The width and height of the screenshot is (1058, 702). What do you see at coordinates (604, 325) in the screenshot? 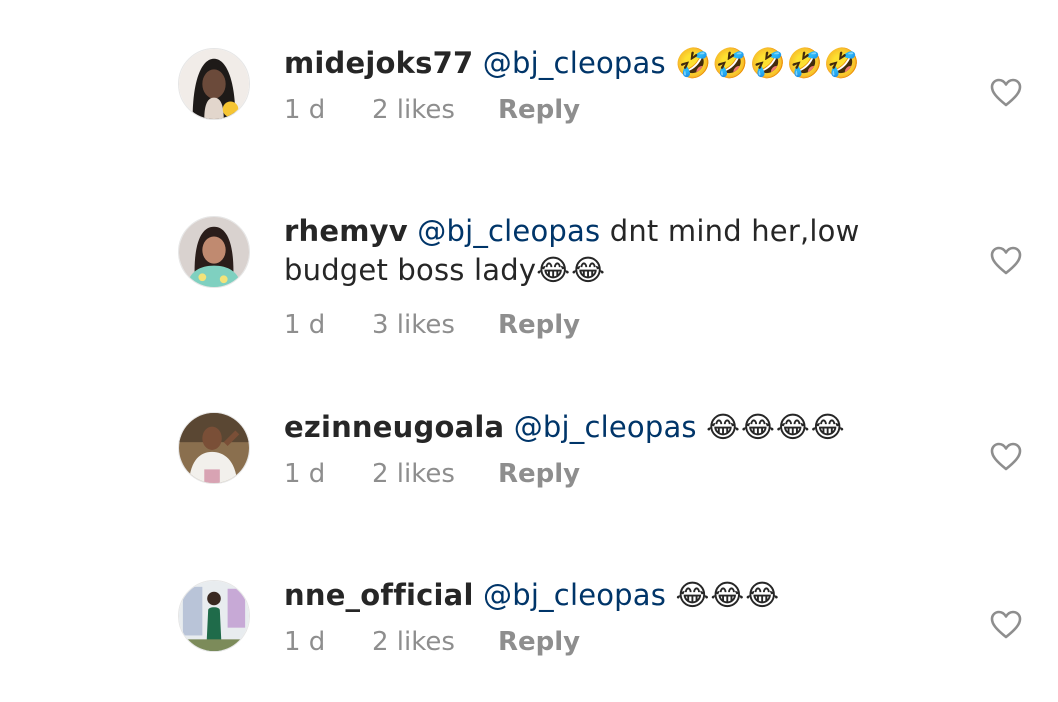
I see `comment-meta: 1 d 3 likes Reply` at bounding box center [604, 325].